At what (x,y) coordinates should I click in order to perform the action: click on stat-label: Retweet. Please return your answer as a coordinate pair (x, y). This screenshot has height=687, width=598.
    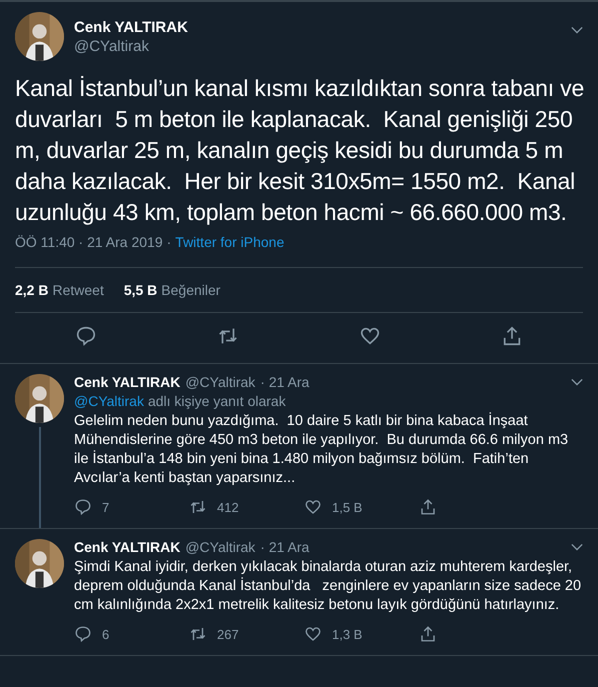
    Looking at the image, I should click on (78, 290).